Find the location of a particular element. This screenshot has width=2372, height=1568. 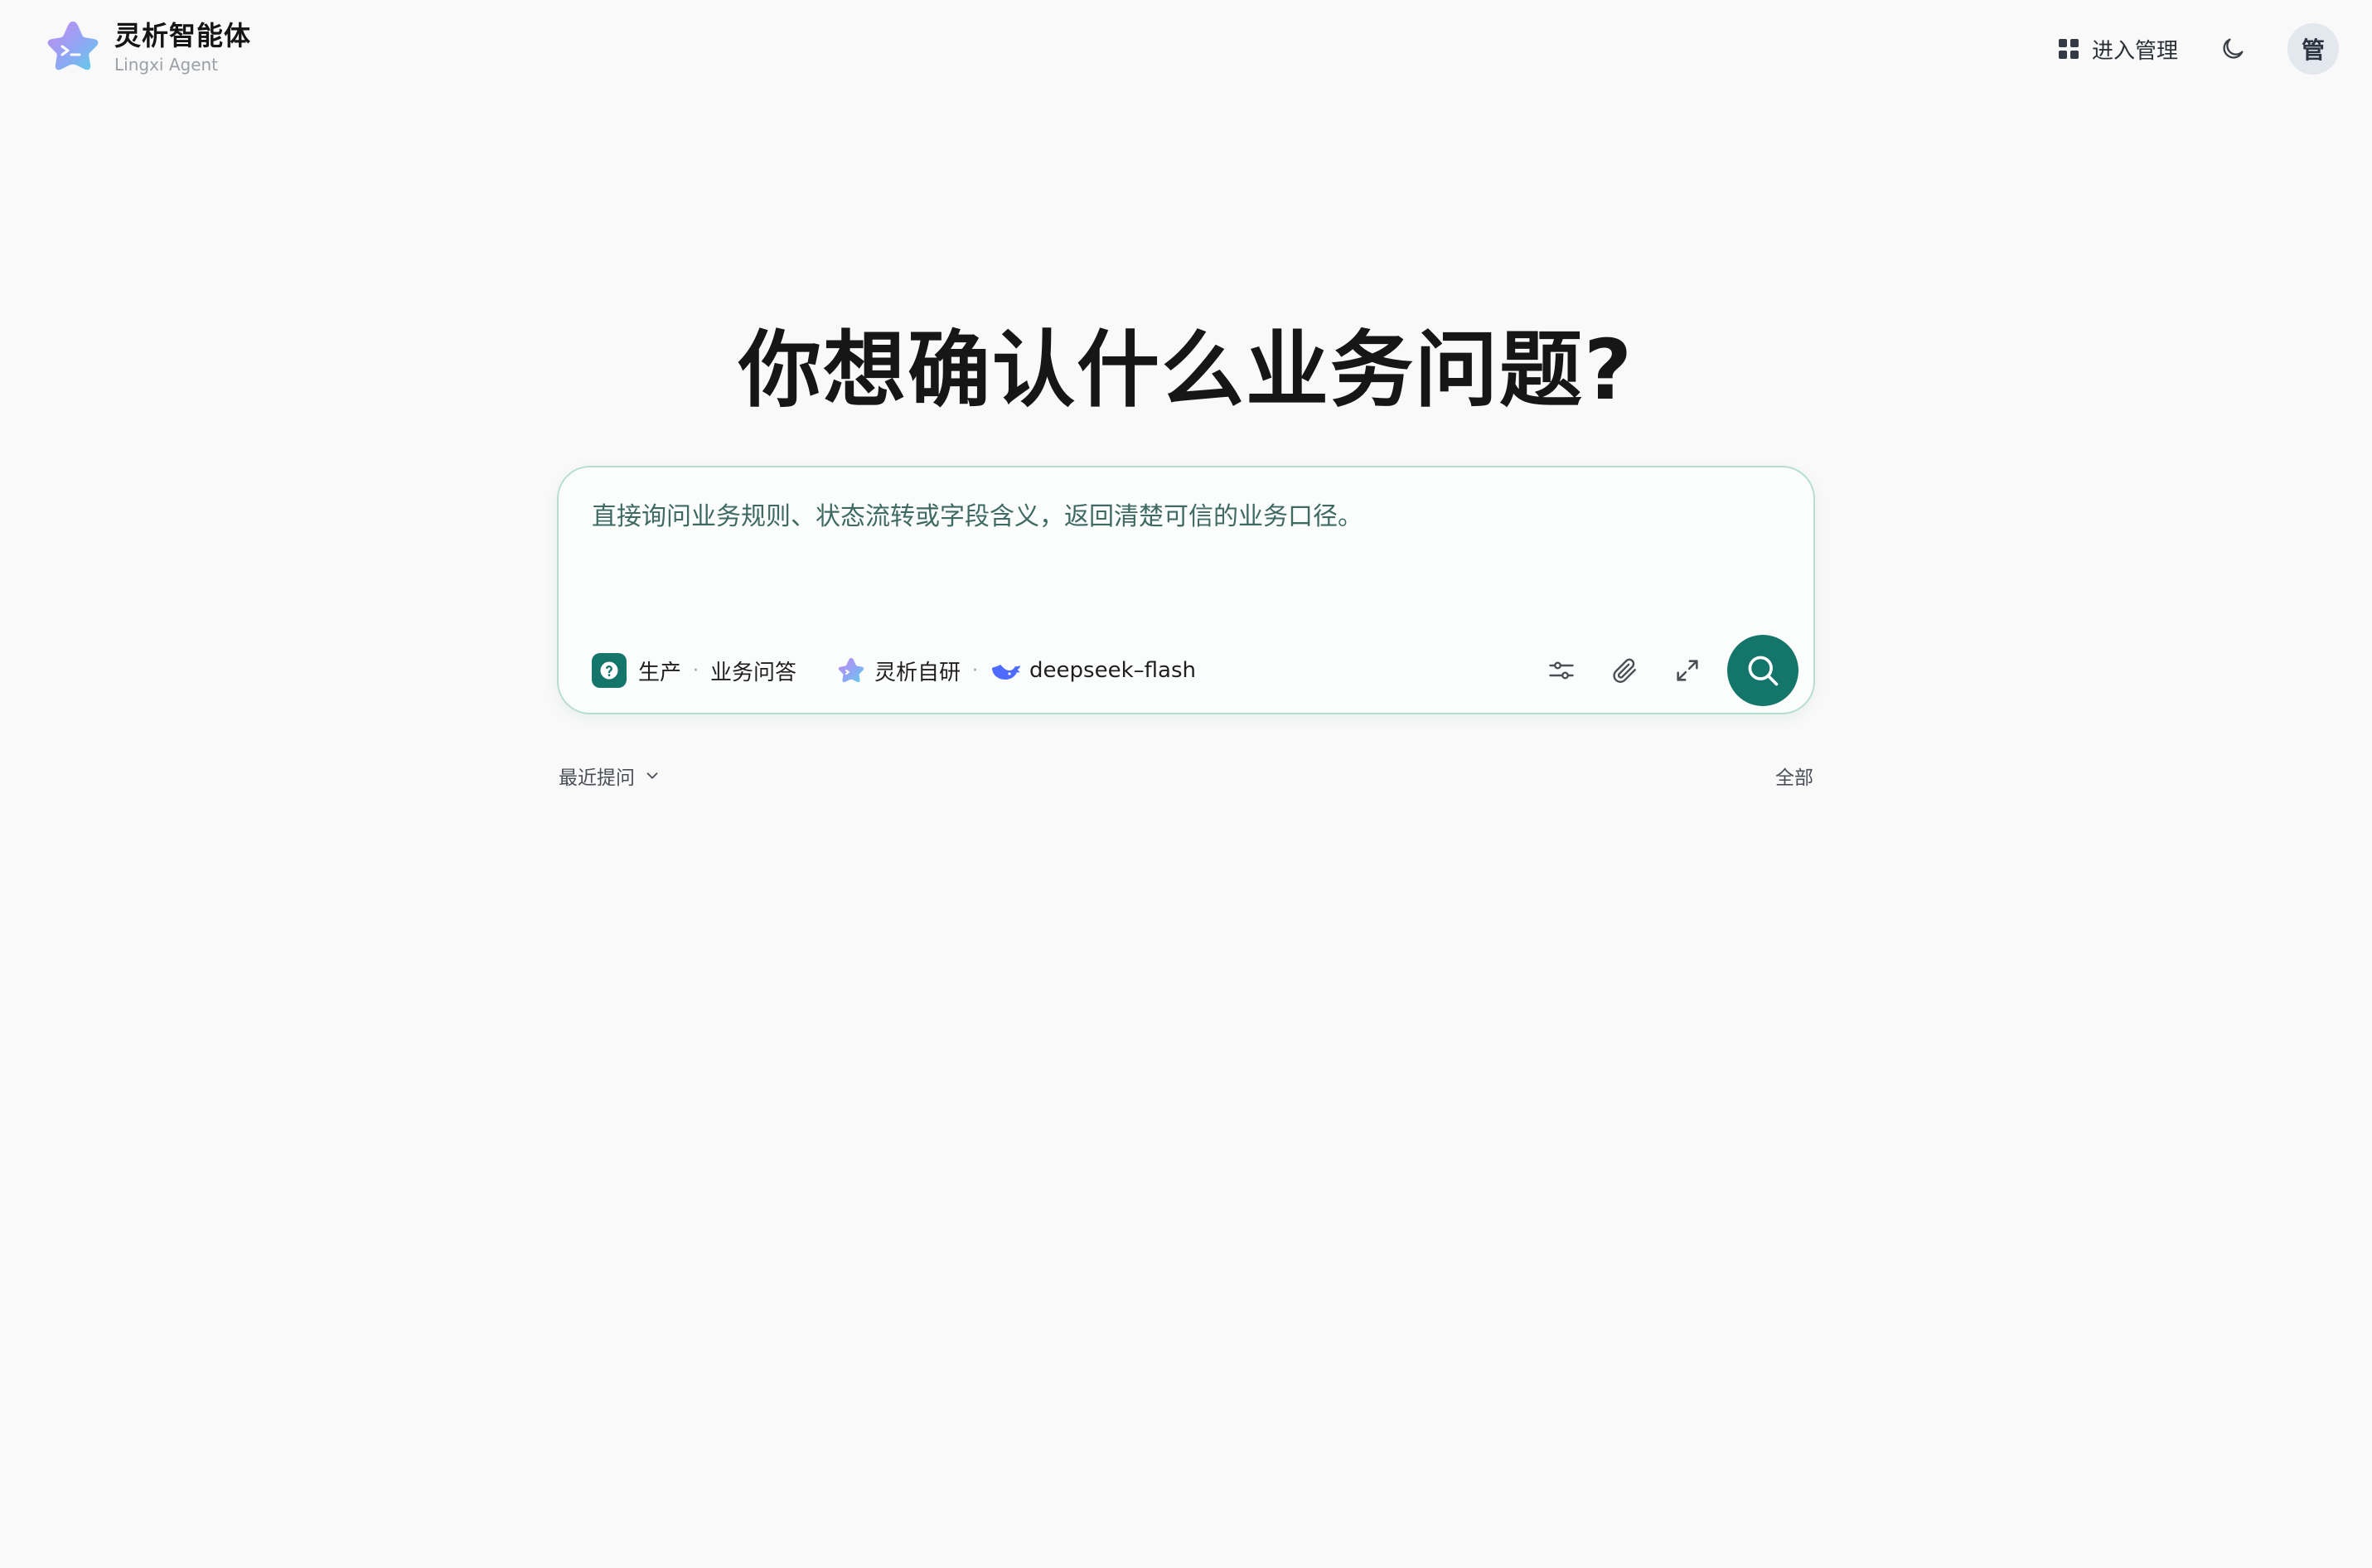

model-selector: 灵析自研 · deepseek–flash is located at coordinates (1016, 670).